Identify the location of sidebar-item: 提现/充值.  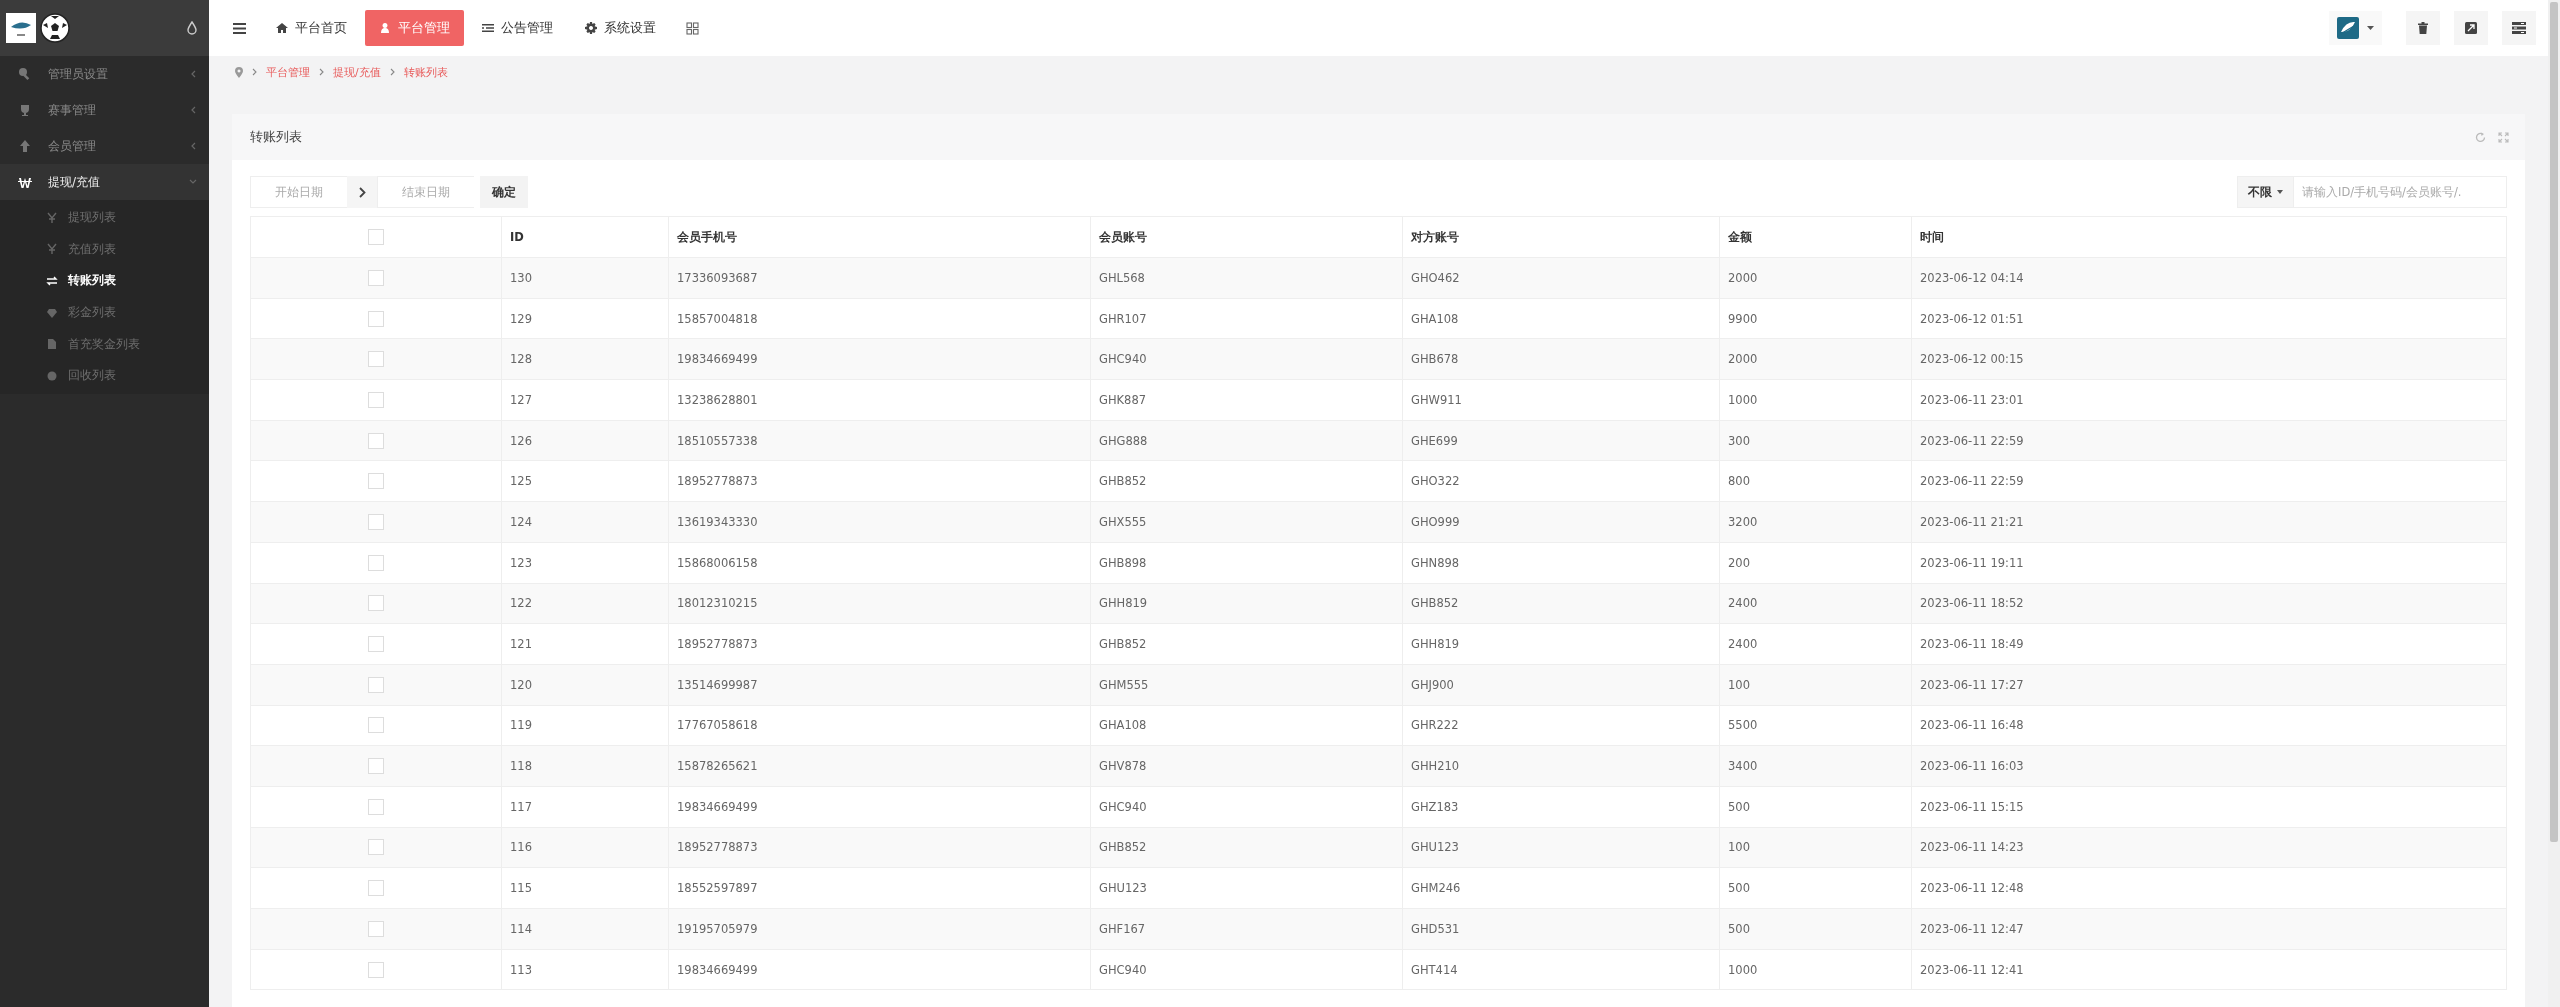
(104, 182).